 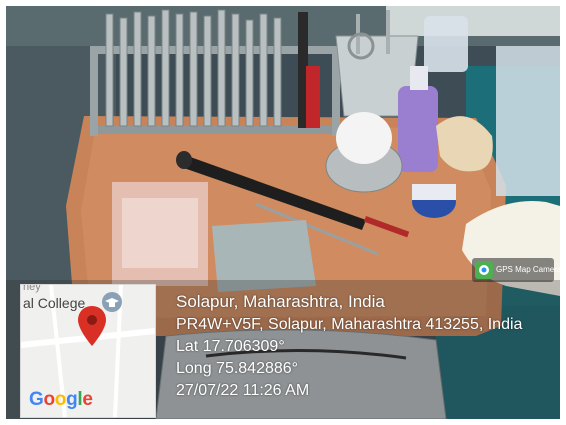 I want to click on google-logo-letter: g, so click(x=72, y=399).